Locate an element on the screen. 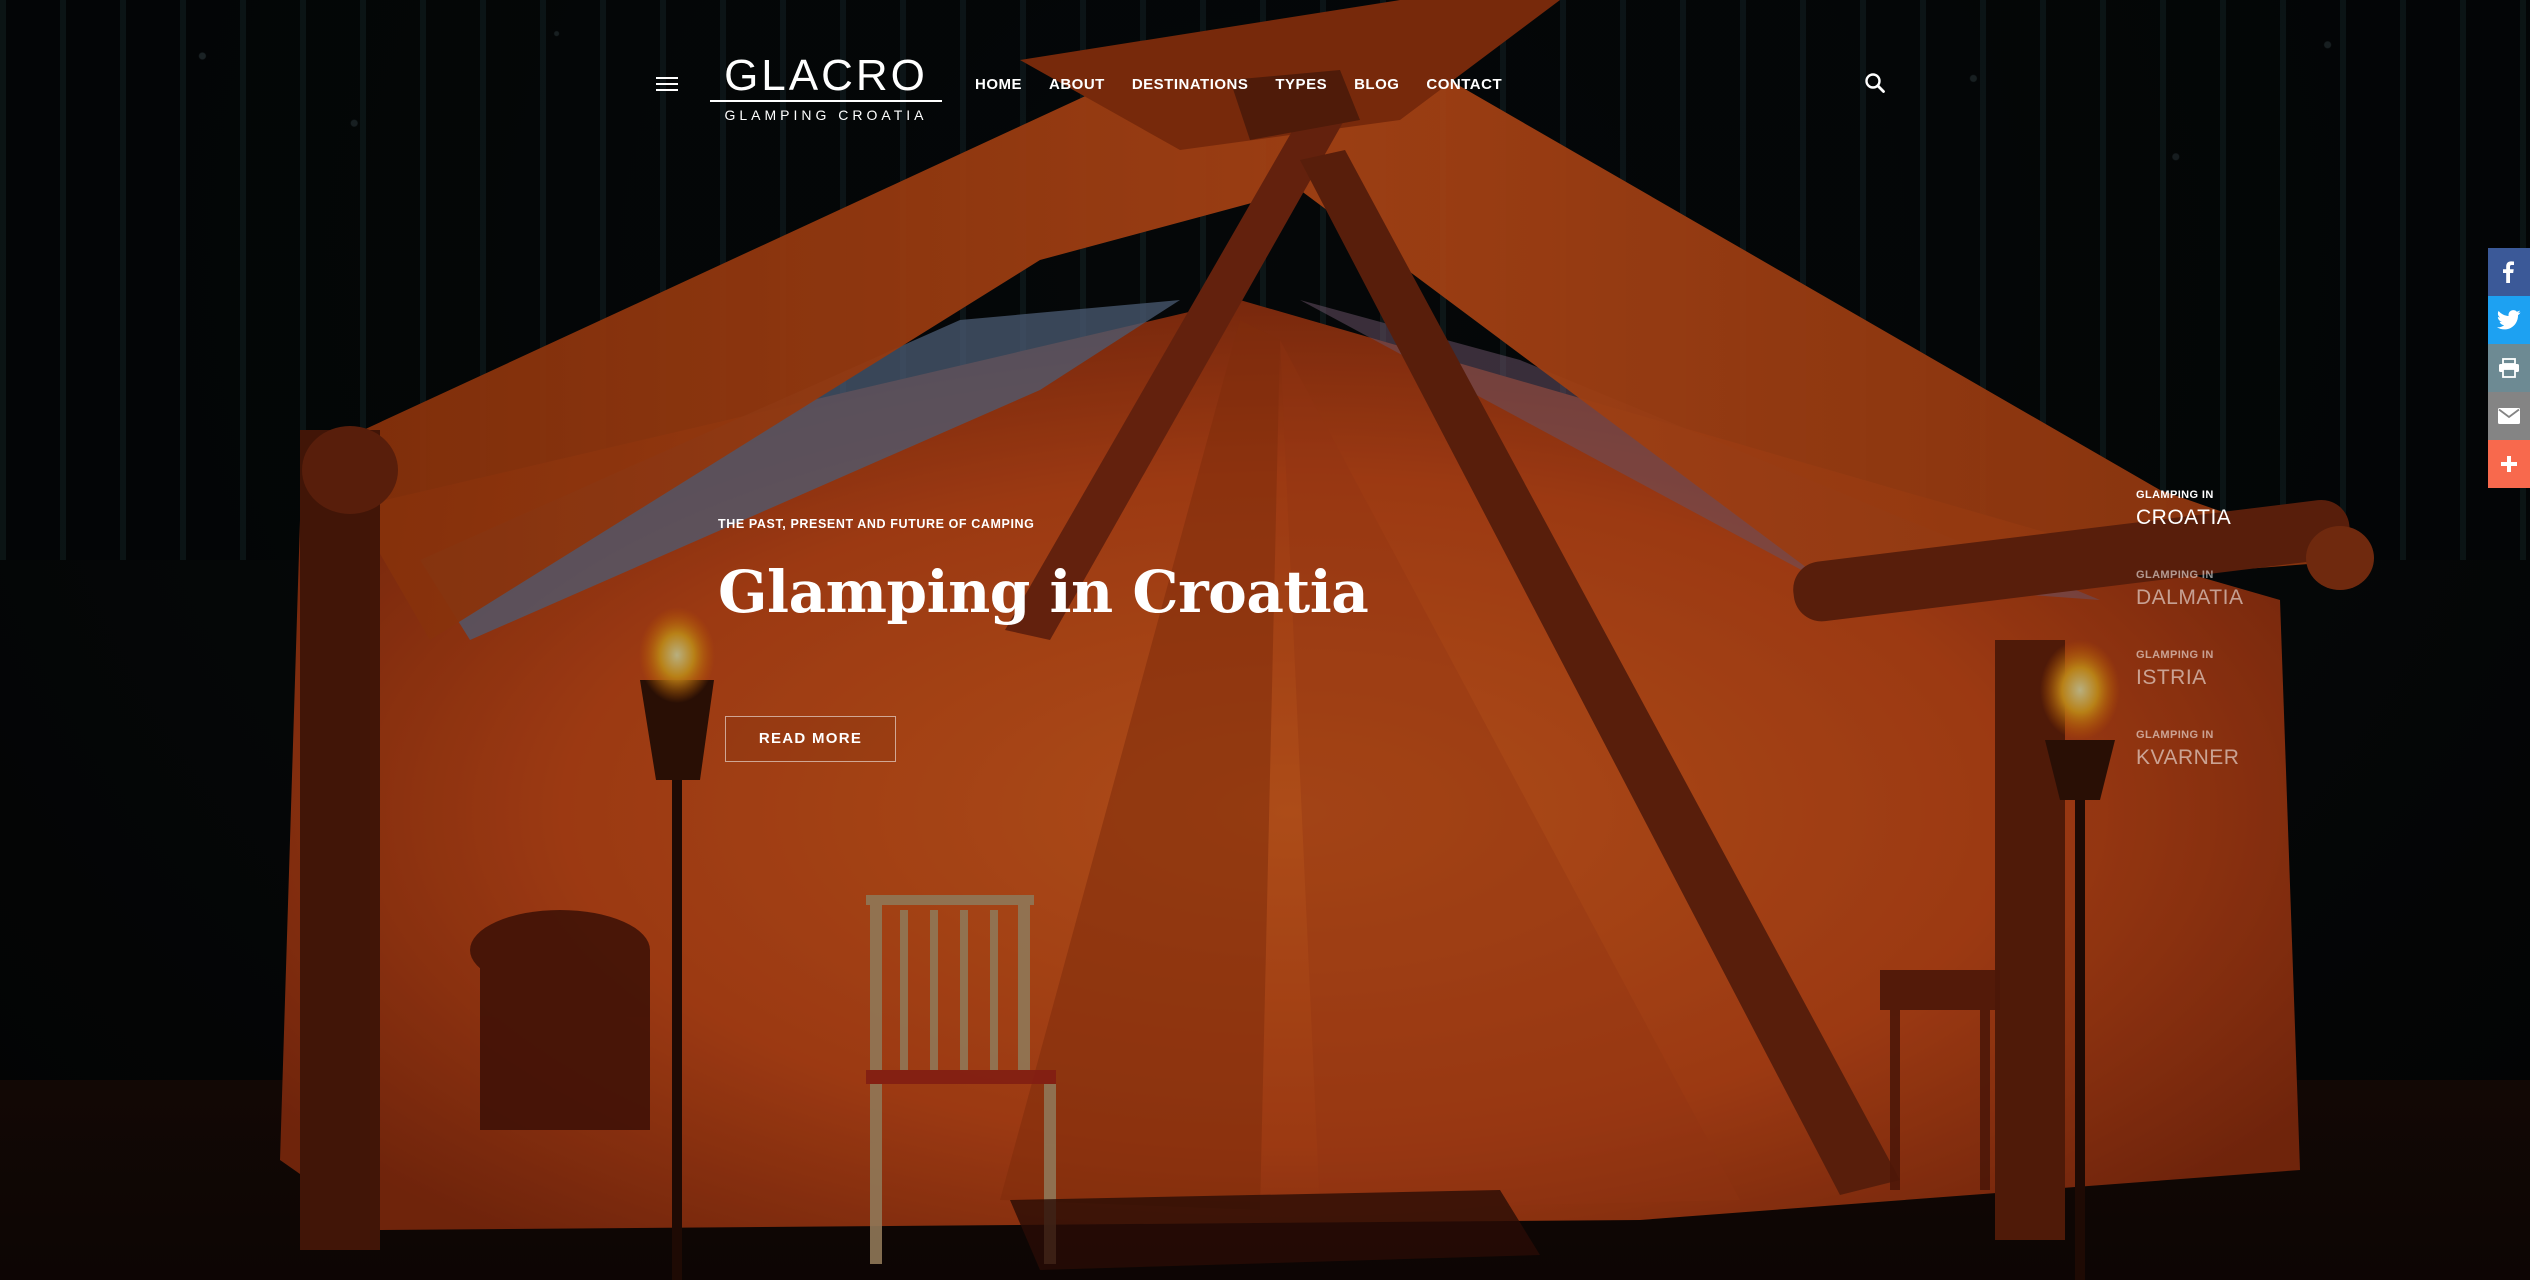 The image size is (2530, 1280). facebook-icon is located at coordinates (2508, 272).